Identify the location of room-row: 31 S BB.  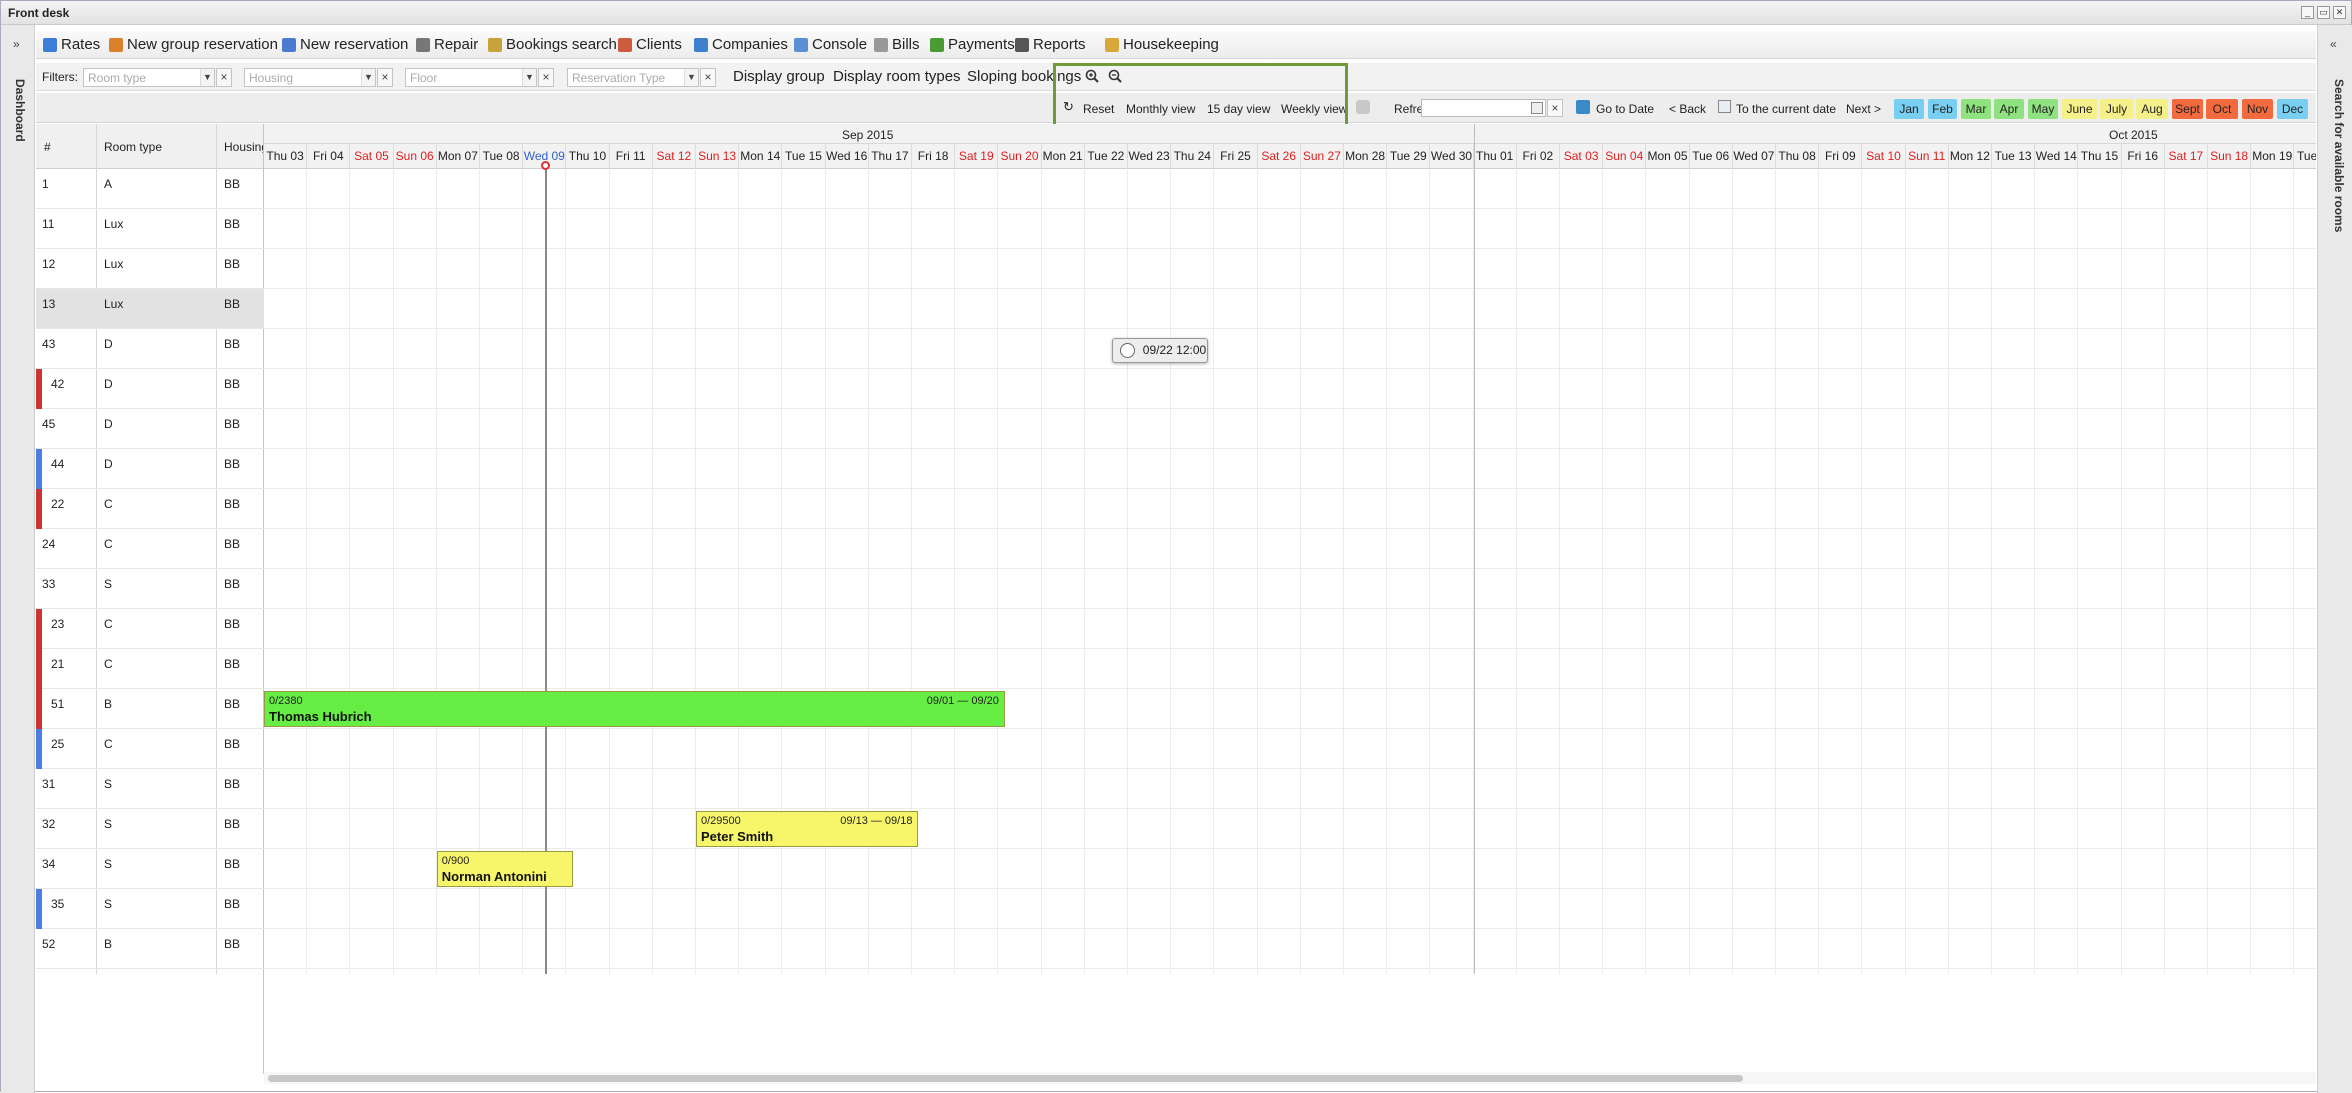
(150, 789).